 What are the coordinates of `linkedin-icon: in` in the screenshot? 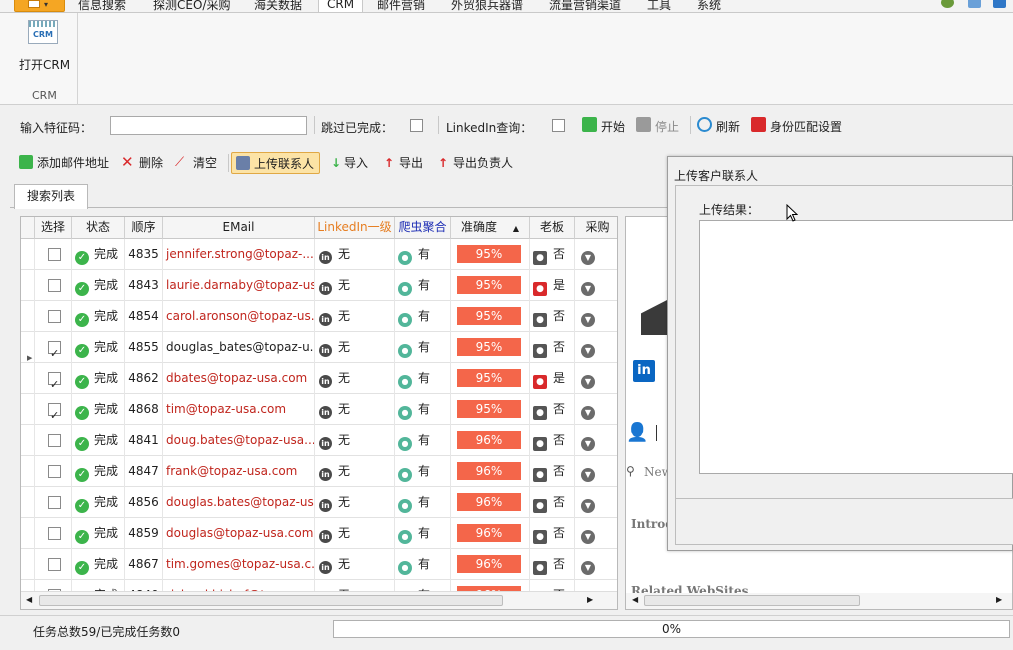 It's located at (644, 371).